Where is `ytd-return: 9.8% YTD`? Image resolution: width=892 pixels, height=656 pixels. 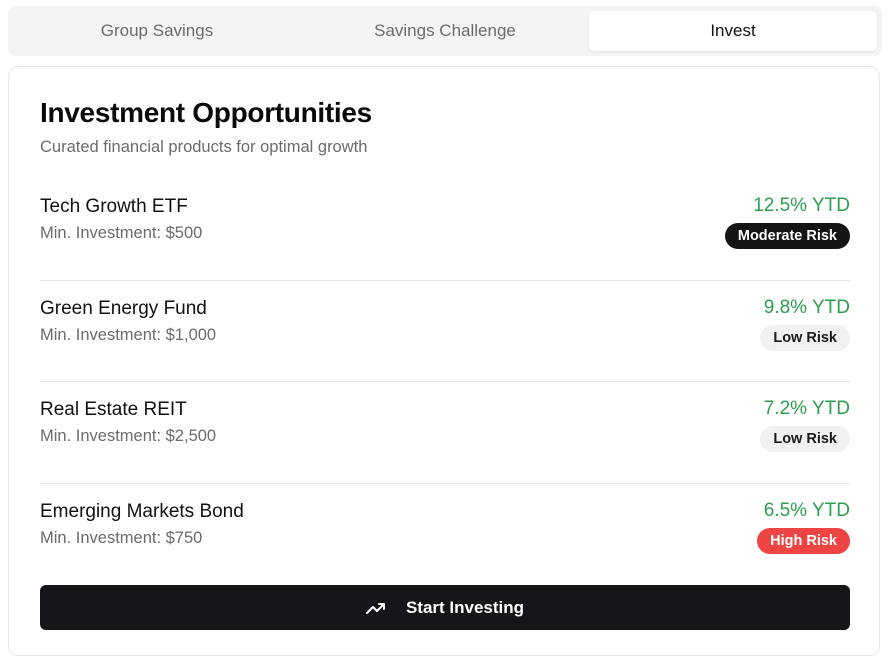 ytd-return: 9.8% YTD is located at coordinates (806, 307).